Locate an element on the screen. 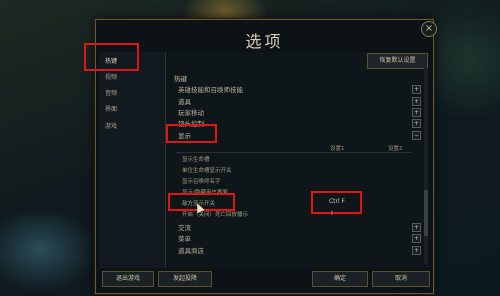 The height and width of the screenshot is (296, 500). cancel-button: 取消 is located at coordinates (401, 279).